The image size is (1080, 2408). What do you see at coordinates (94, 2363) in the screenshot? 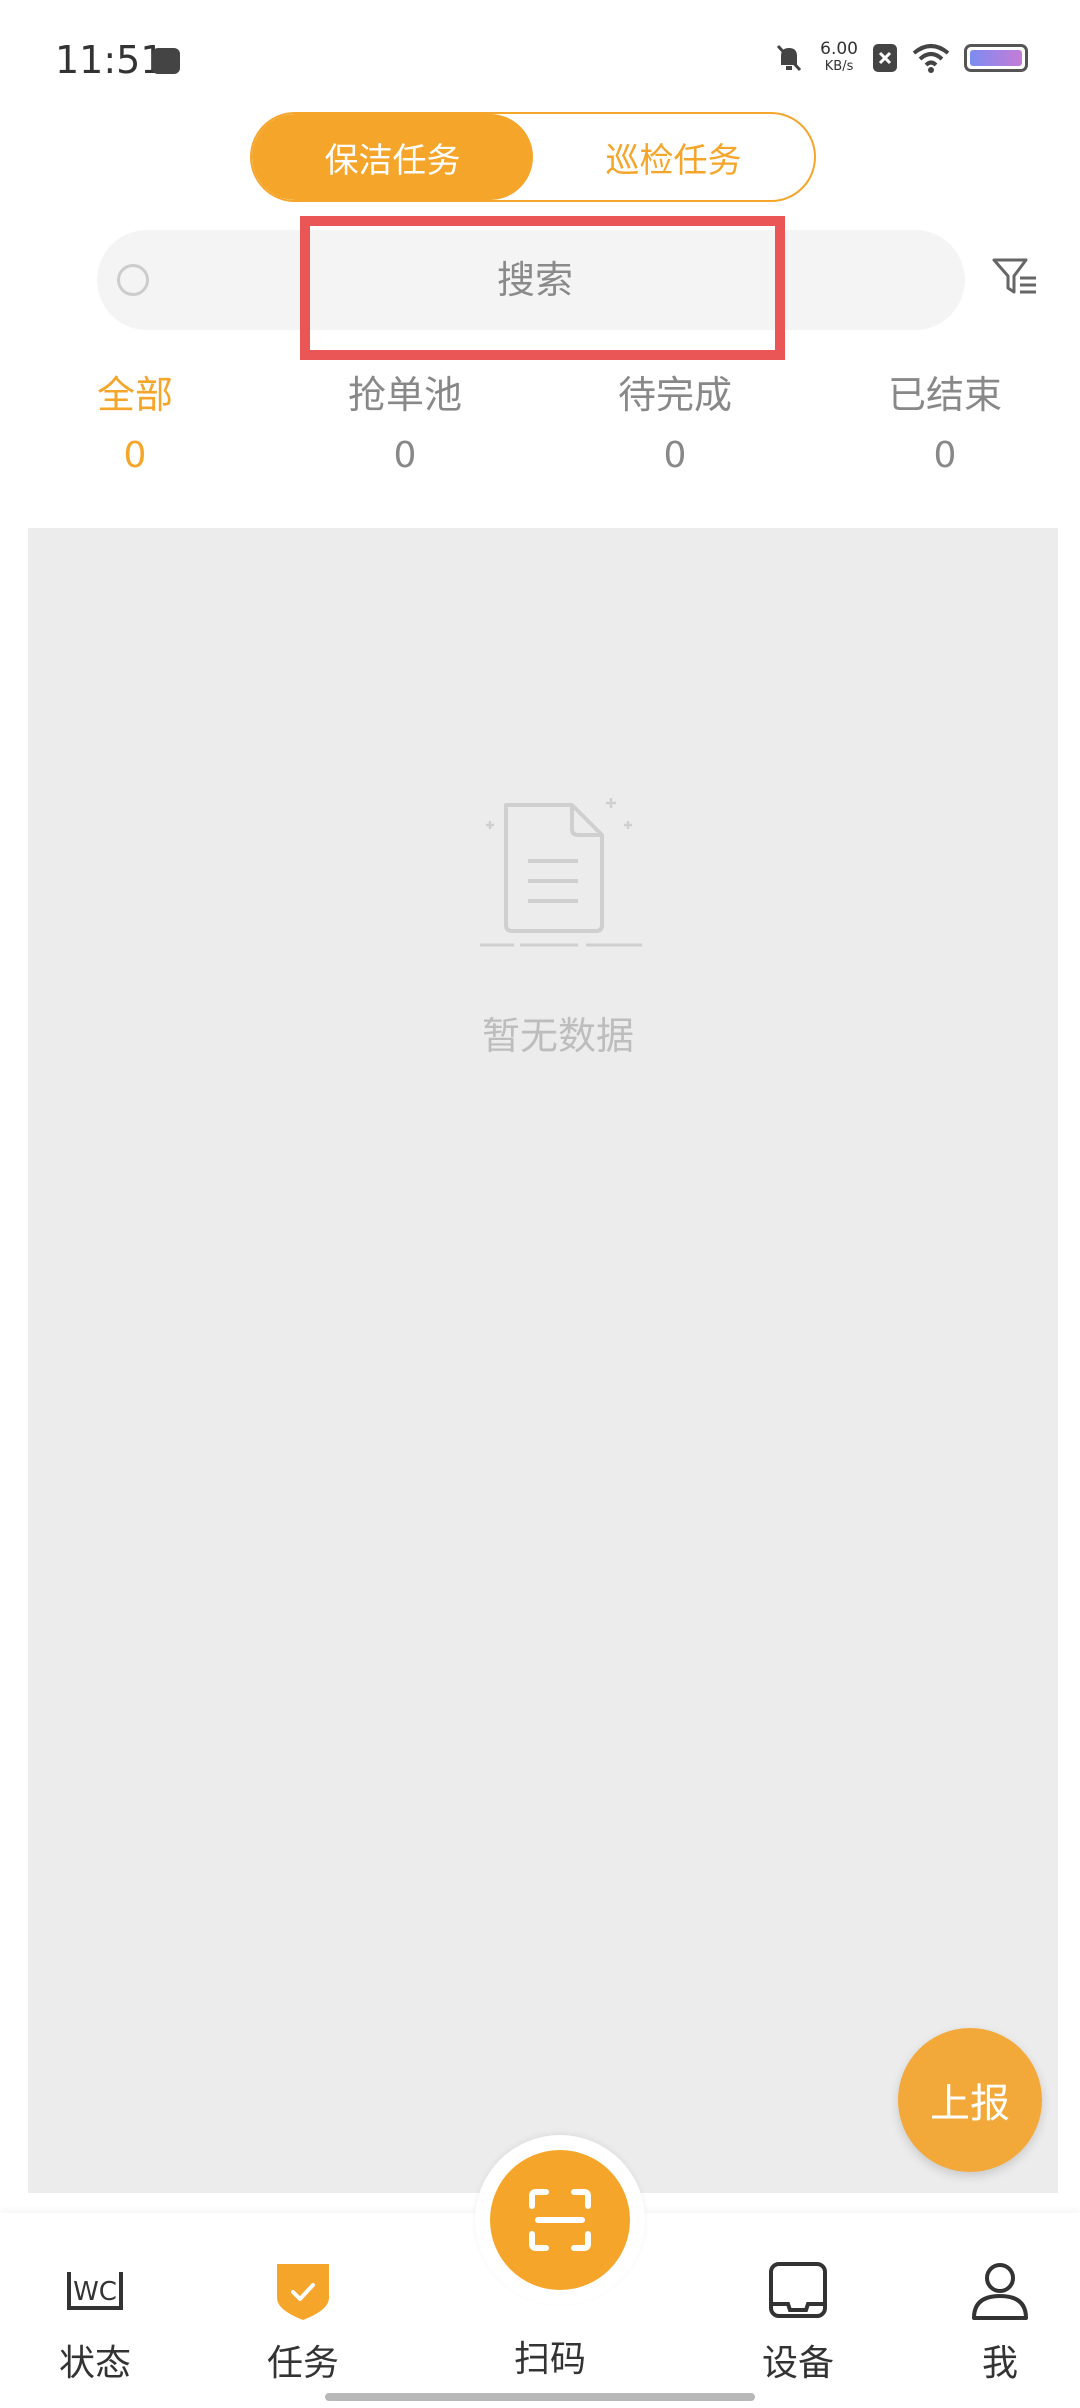
I see `nav-status-label: 状态` at bounding box center [94, 2363].